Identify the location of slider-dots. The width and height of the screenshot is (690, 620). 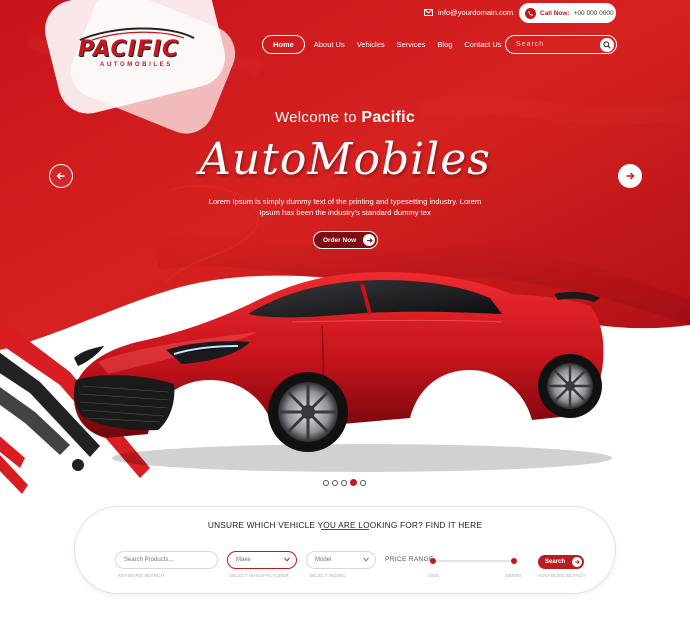
(344, 482).